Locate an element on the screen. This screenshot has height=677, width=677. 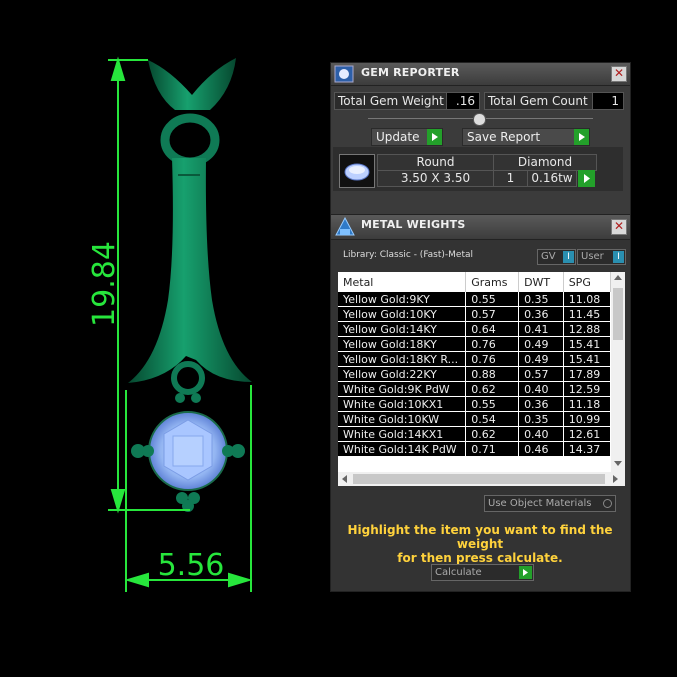
column-header-spg: SPG is located at coordinates (587, 282).